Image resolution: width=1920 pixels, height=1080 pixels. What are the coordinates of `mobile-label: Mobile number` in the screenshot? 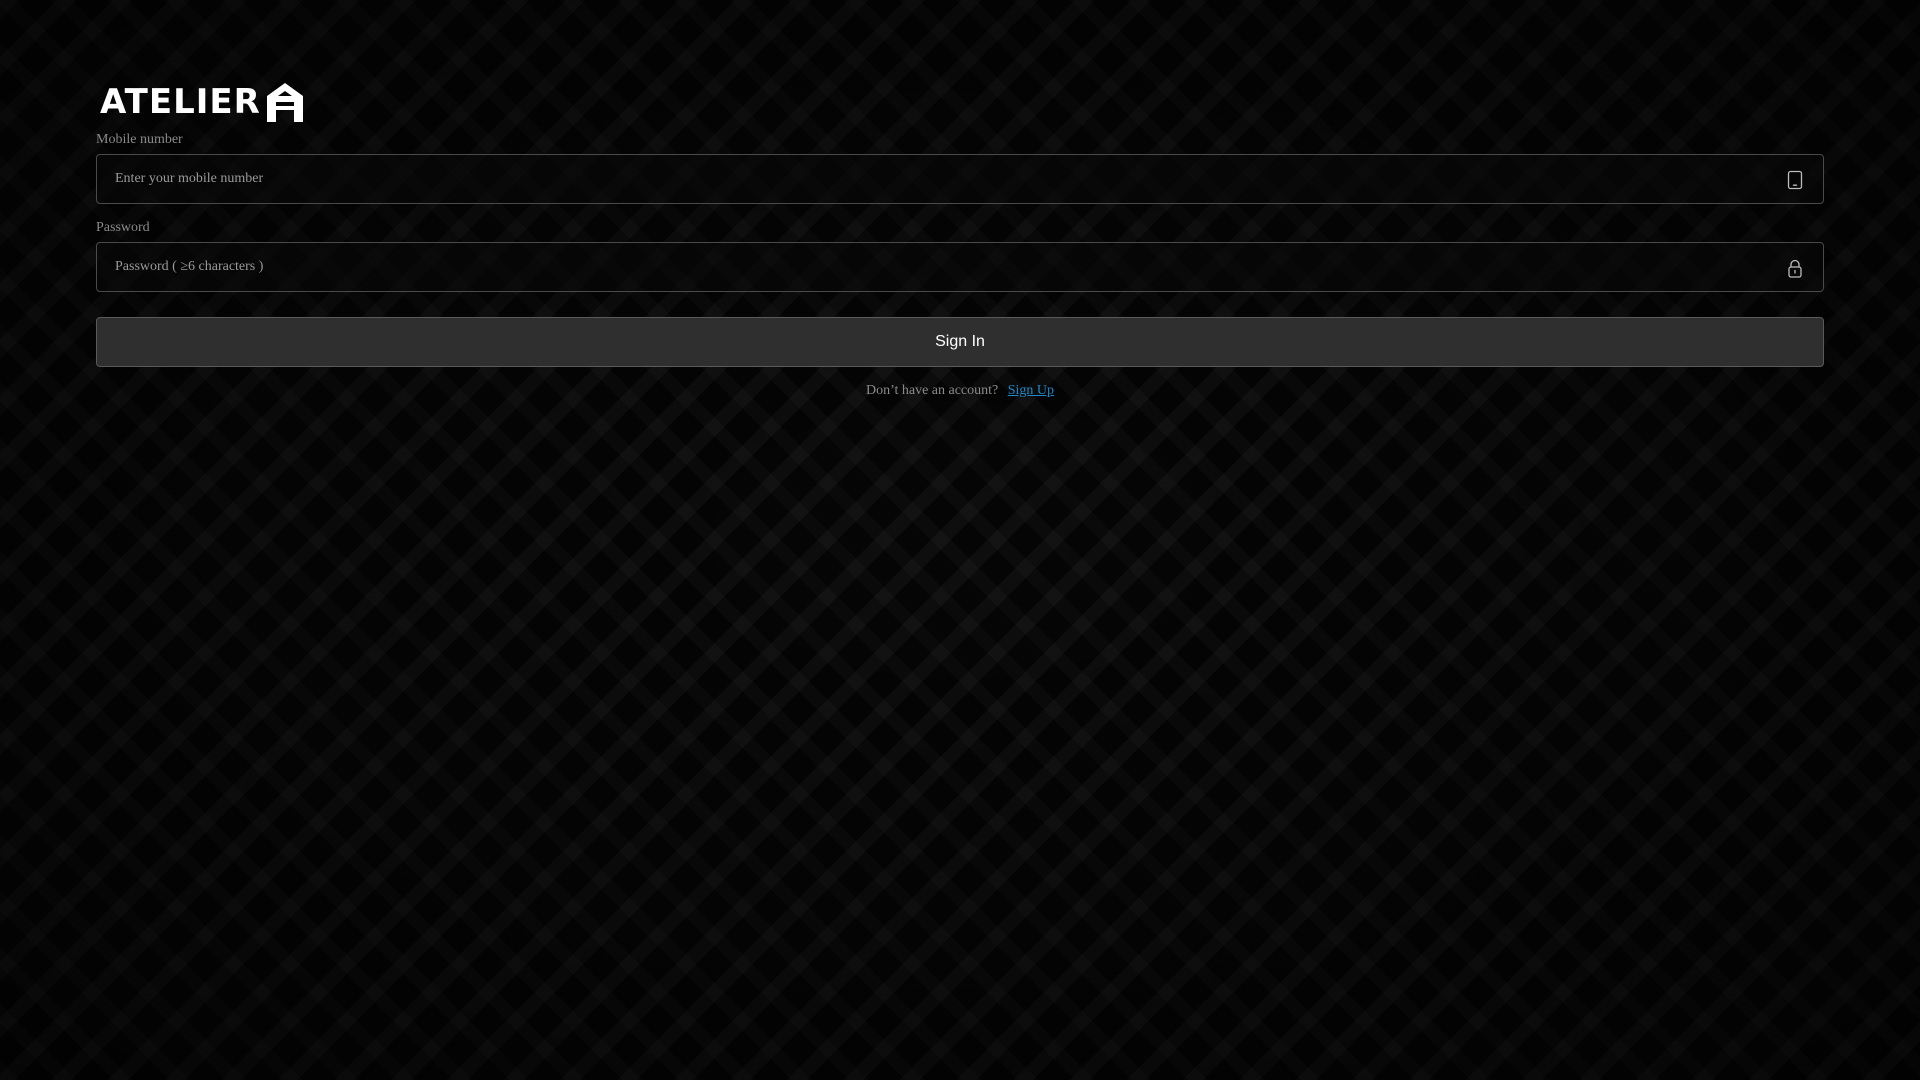 It's located at (139, 139).